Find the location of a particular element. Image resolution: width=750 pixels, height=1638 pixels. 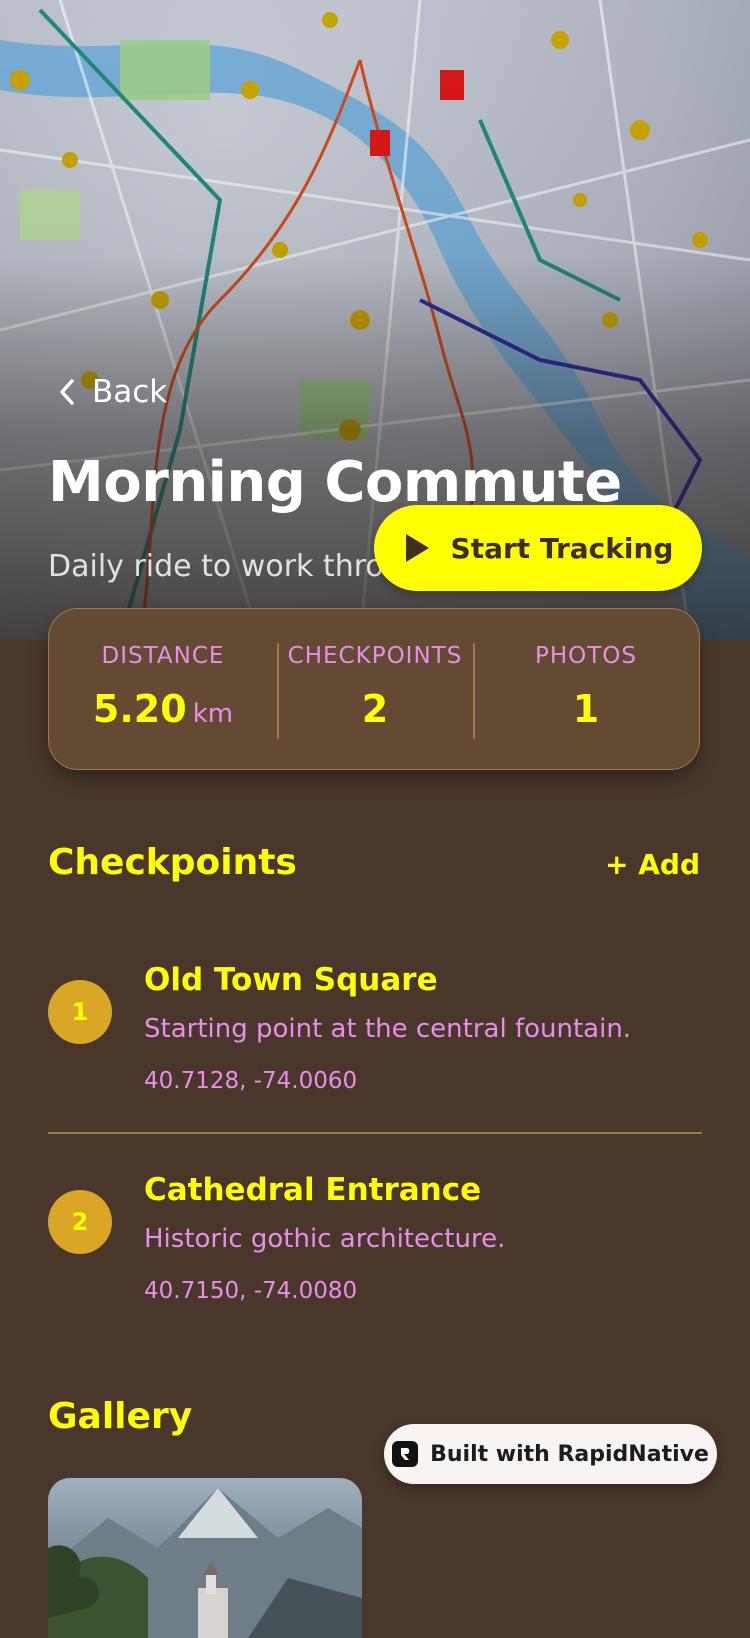

checkpoint-number-badge: 2 is located at coordinates (80, 1222).